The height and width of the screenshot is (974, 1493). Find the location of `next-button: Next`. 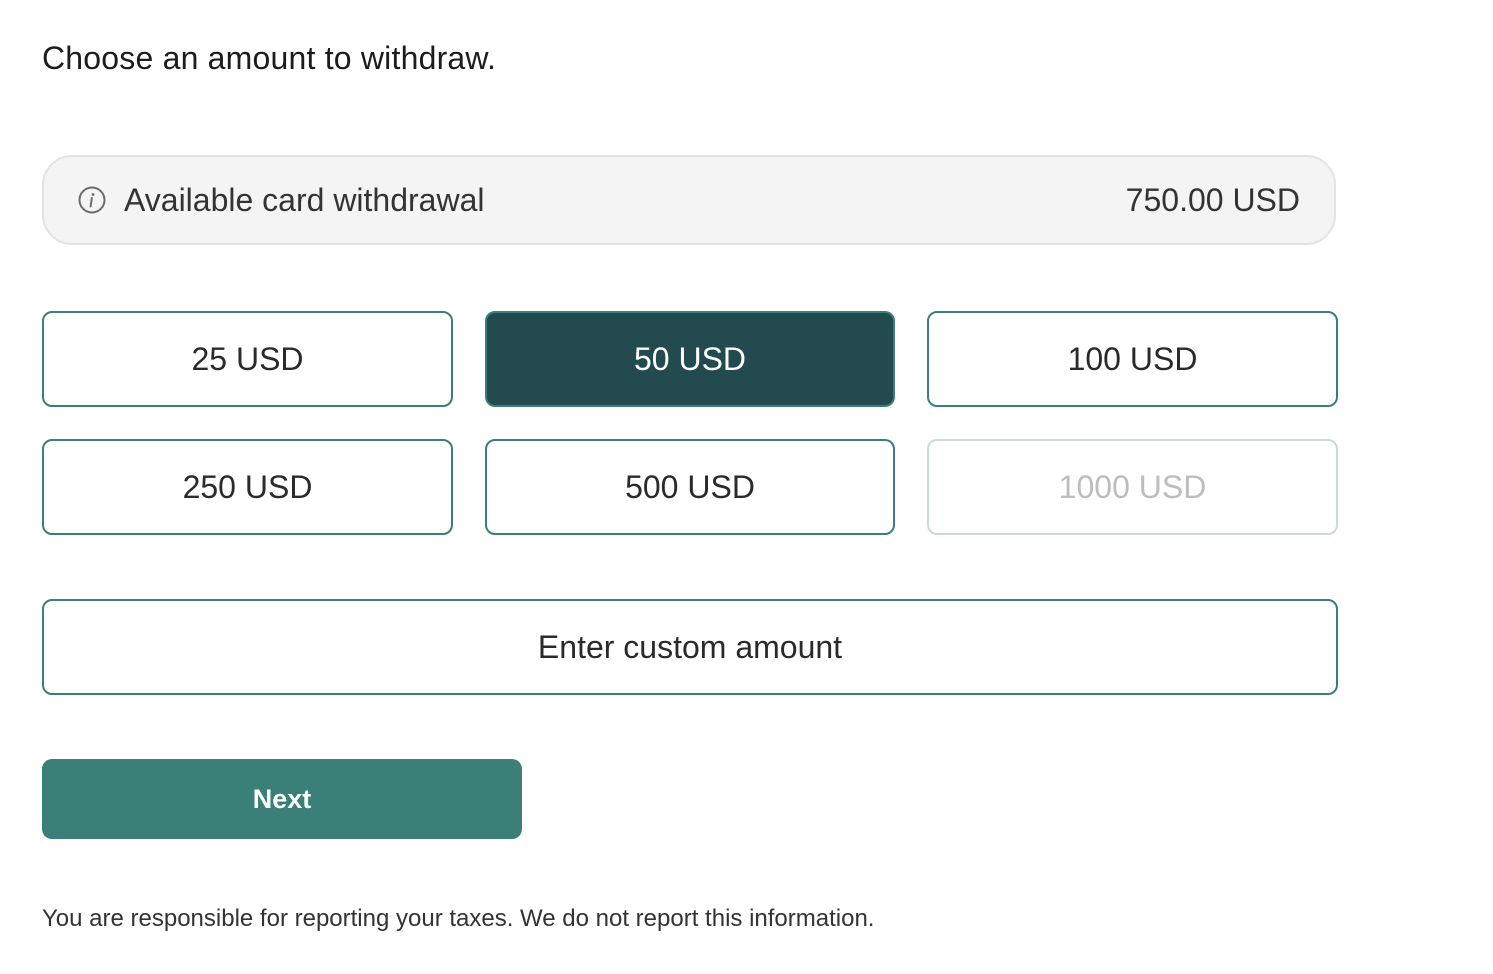

next-button: Next is located at coordinates (282, 799).